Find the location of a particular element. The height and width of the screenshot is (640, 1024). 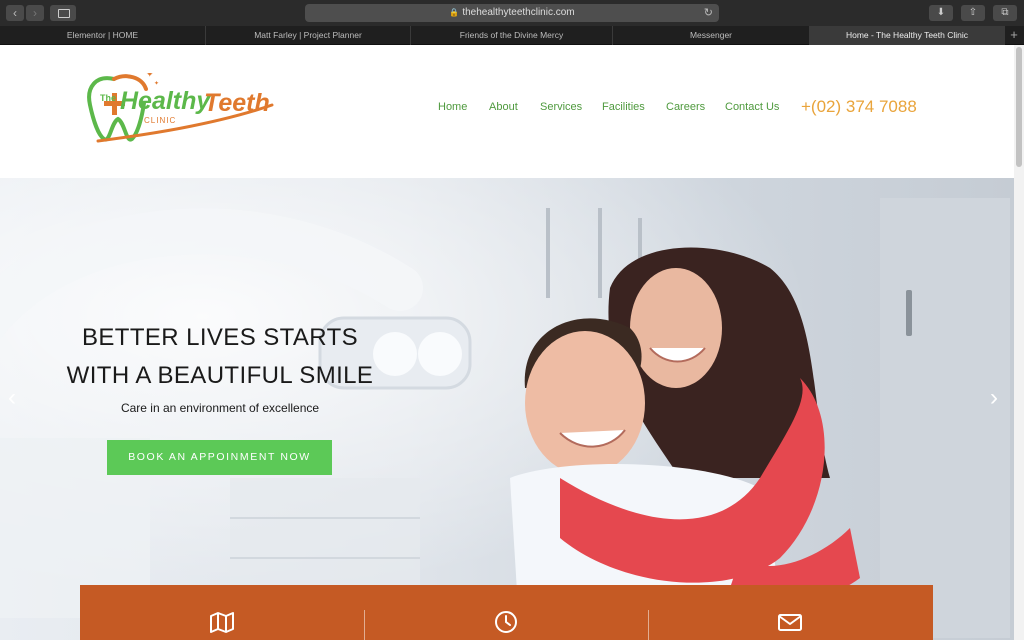

hero-title-line-2: WITH A BEAUTIFUL SMILE is located at coordinates (220, 375).